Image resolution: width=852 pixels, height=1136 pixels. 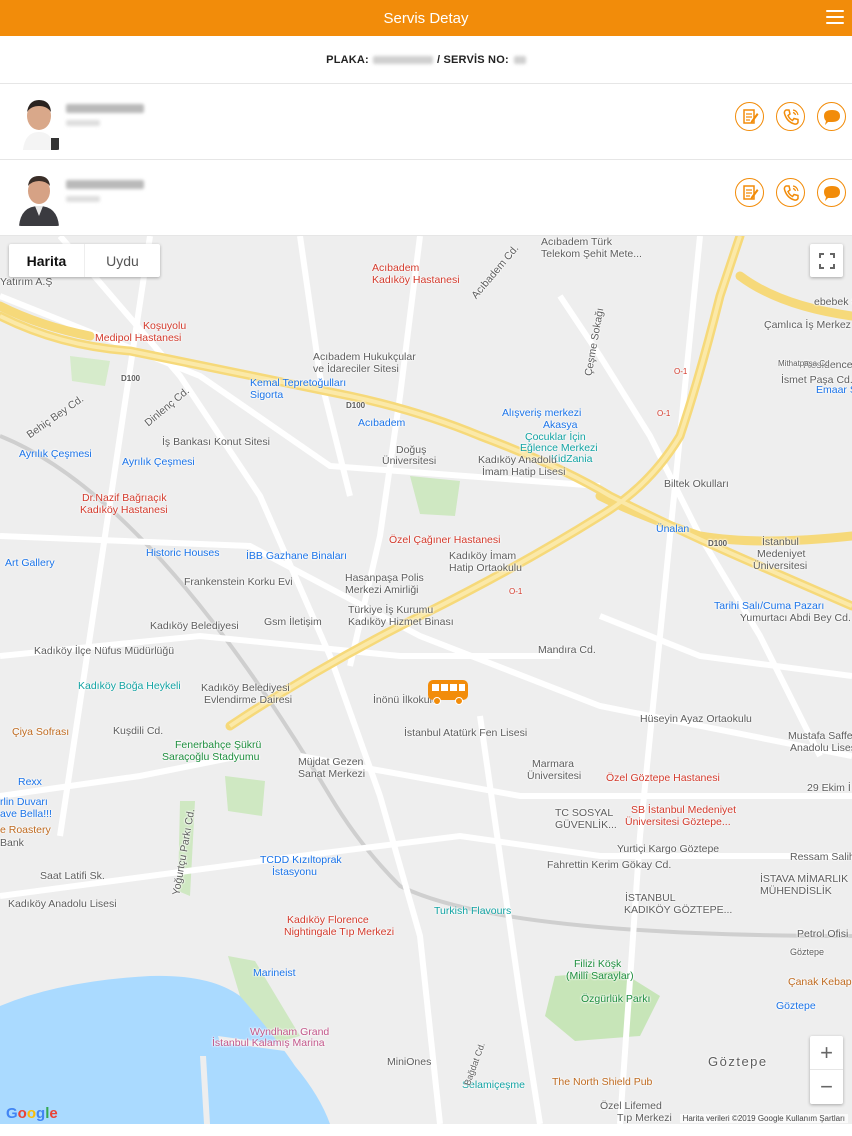 I want to click on map-label: Rexx, so click(x=30, y=782).